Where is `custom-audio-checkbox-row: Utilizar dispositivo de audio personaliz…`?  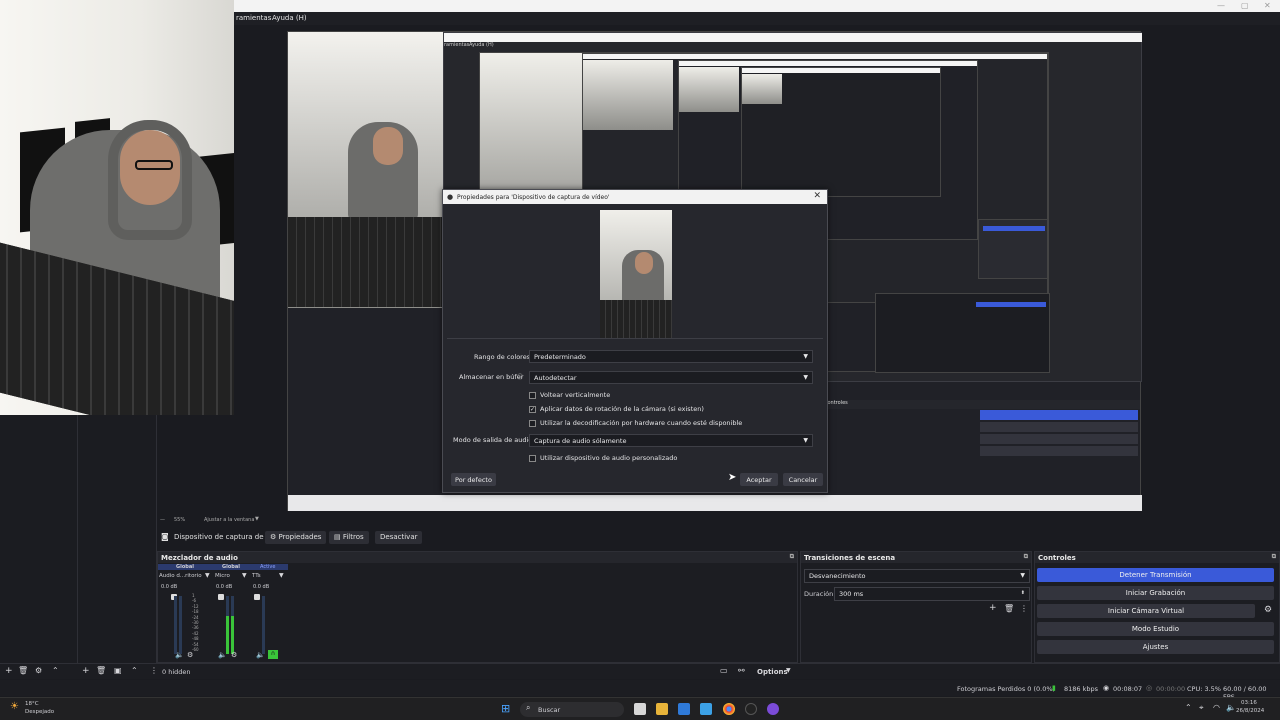 custom-audio-checkbox-row: Utilizar dispositivo de audio personaliz… is located at coordinates (603, 458).